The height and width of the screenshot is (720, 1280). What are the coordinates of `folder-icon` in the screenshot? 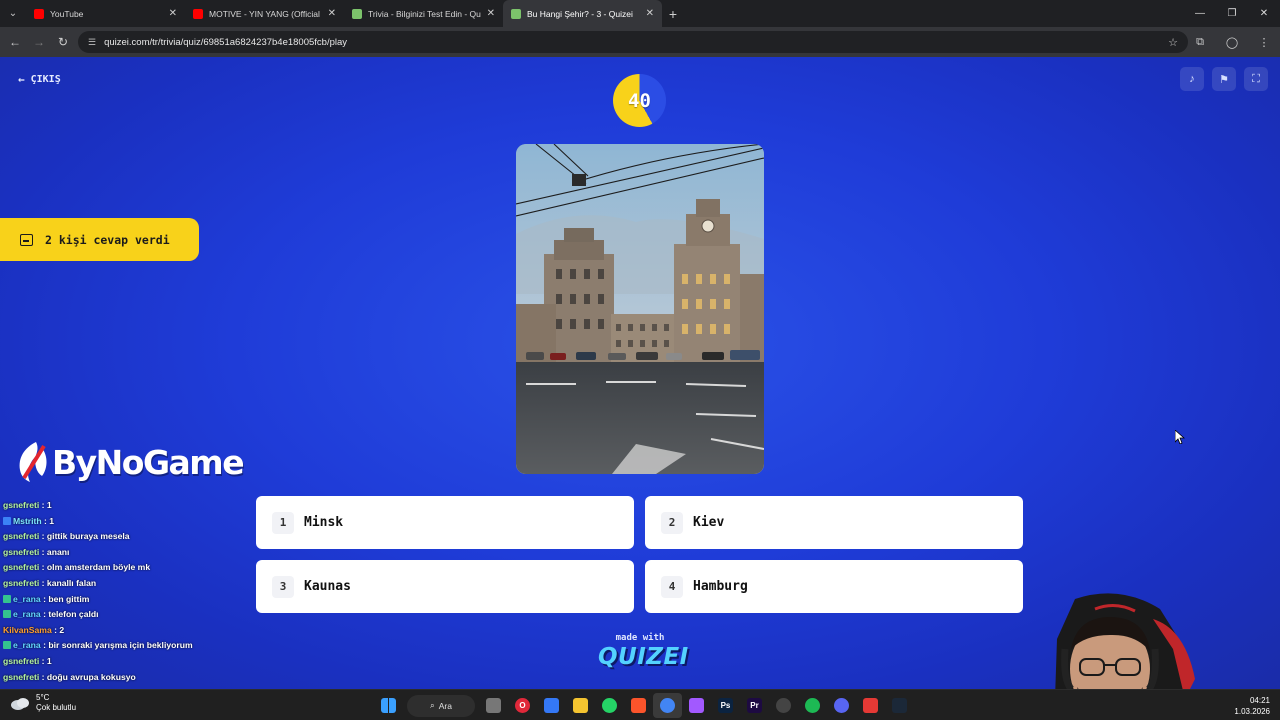 It's located at (580, 705).